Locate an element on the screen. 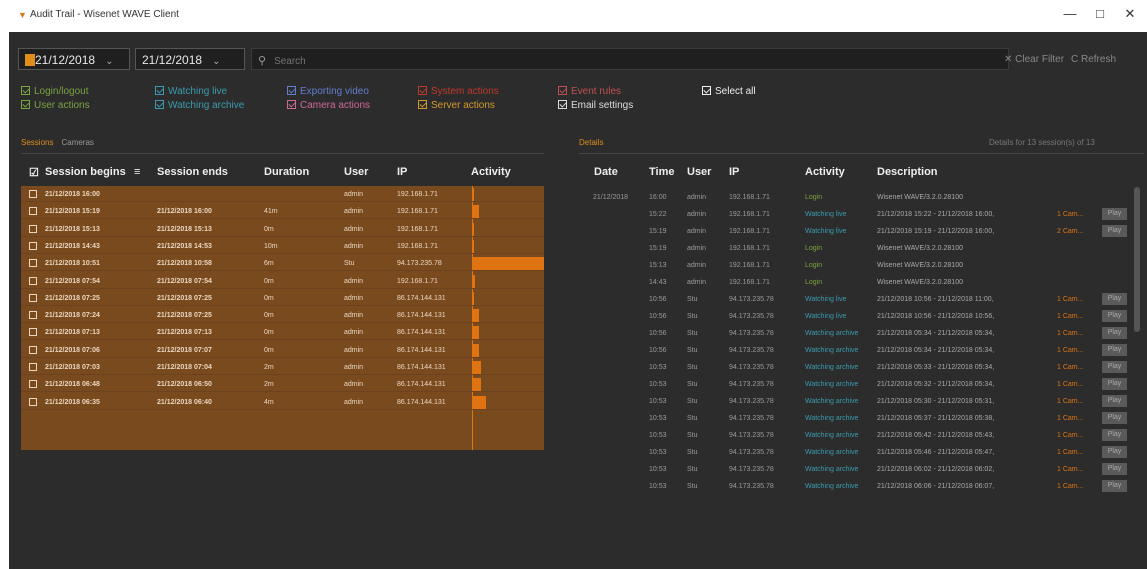 The height and width of the screenshot is (569, 1147). col-detail-ip: IP is located at coordinates (734, 172).